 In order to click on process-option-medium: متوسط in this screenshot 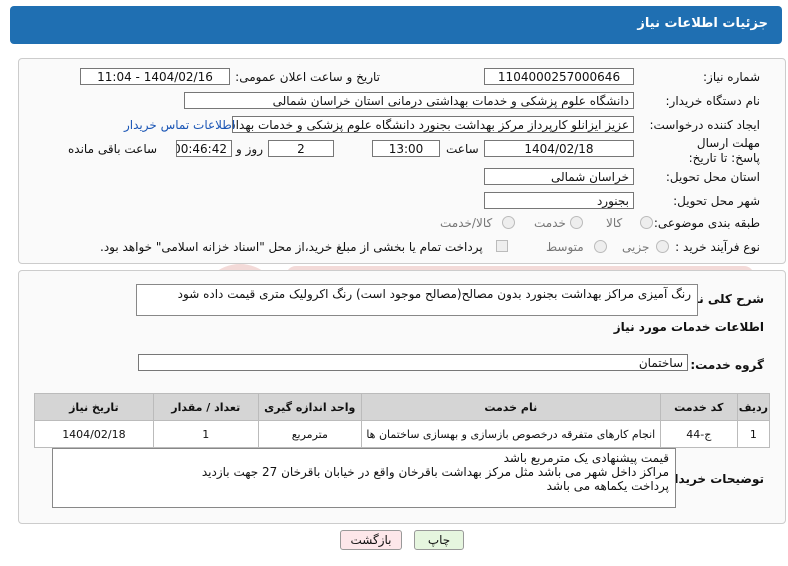, I will do `click(565, 247)`.